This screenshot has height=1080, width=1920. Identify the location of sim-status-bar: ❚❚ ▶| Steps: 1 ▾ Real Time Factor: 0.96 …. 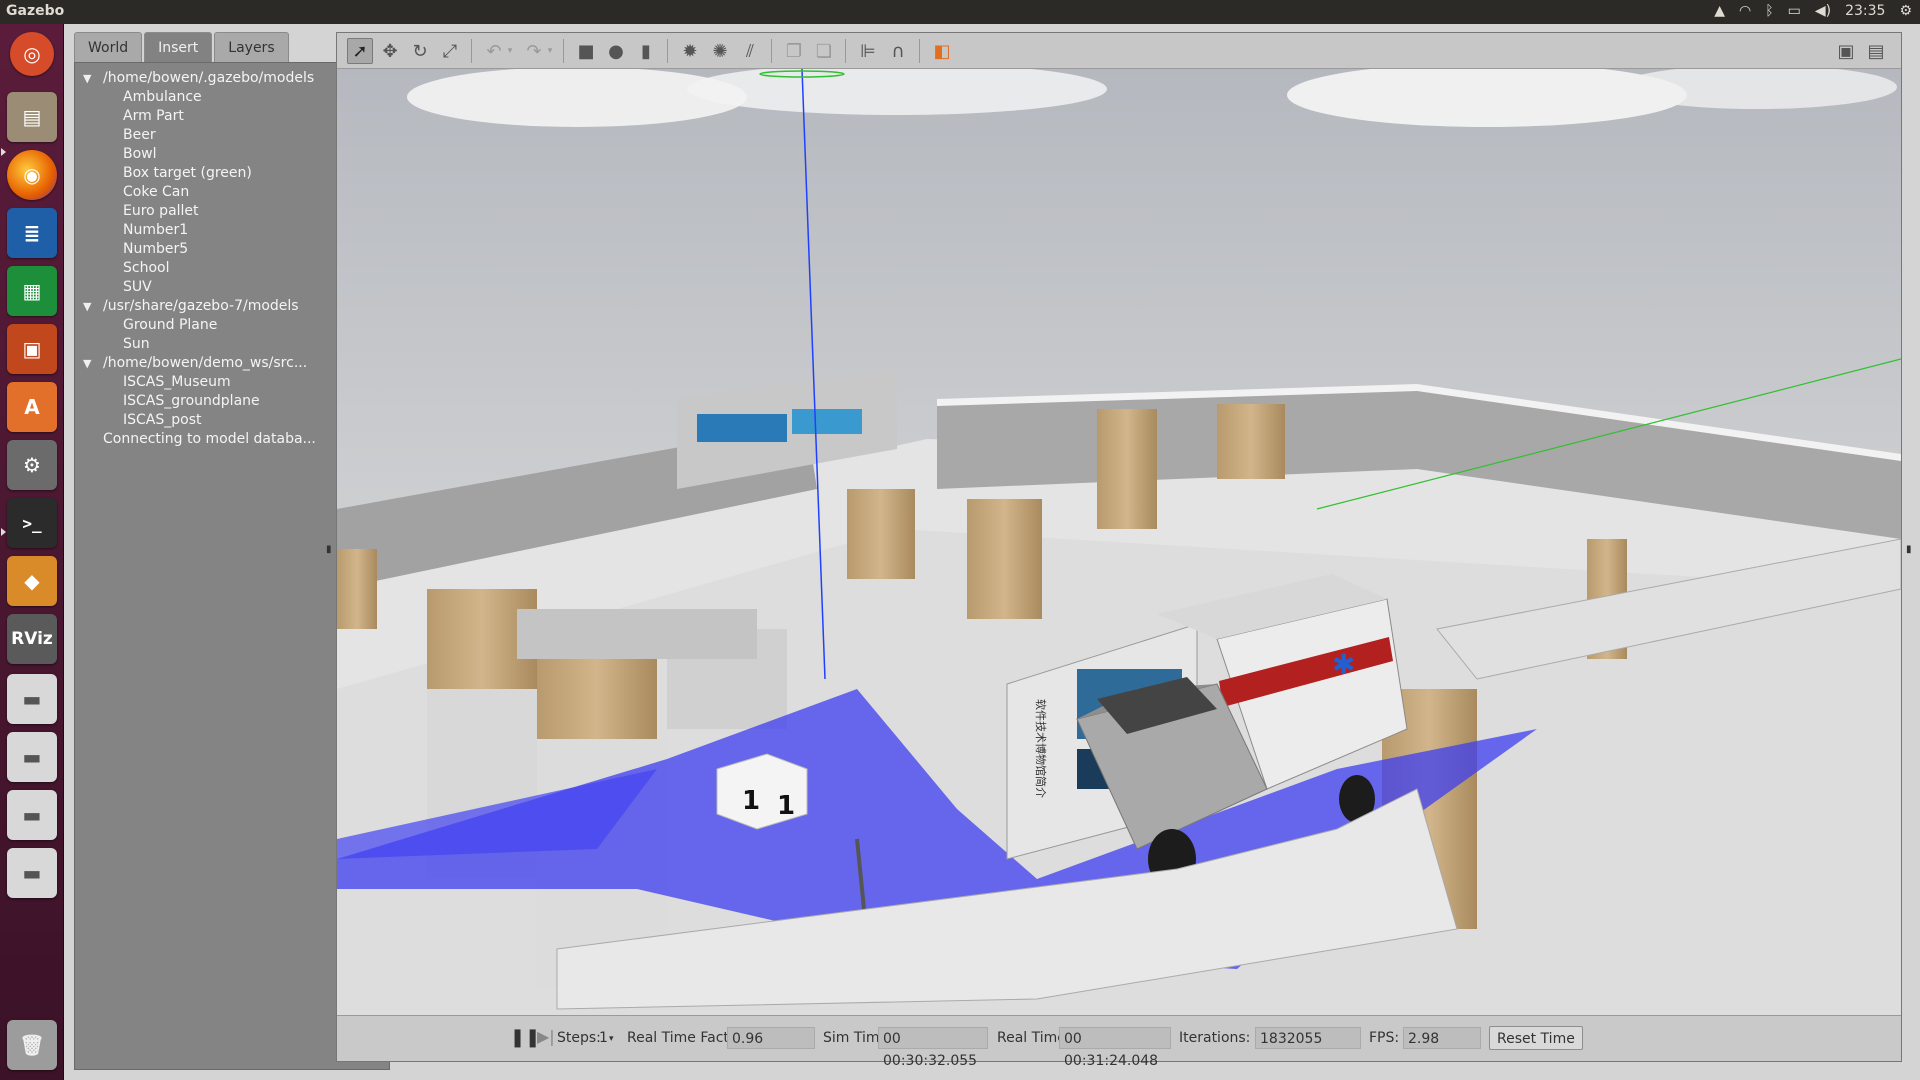
(1119, 1042).